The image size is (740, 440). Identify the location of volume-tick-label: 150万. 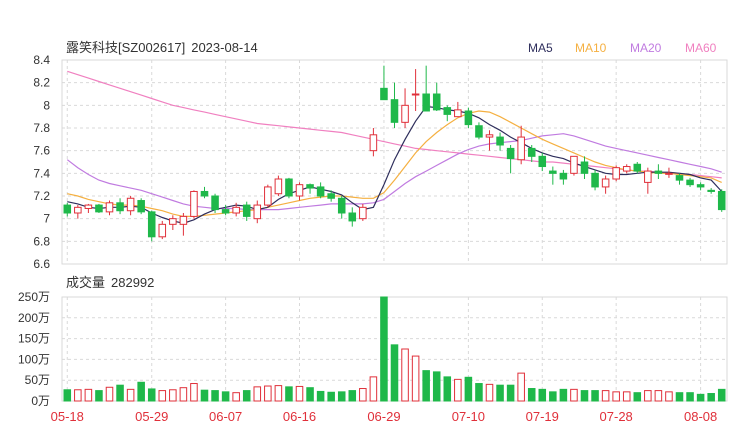
(34, 339).